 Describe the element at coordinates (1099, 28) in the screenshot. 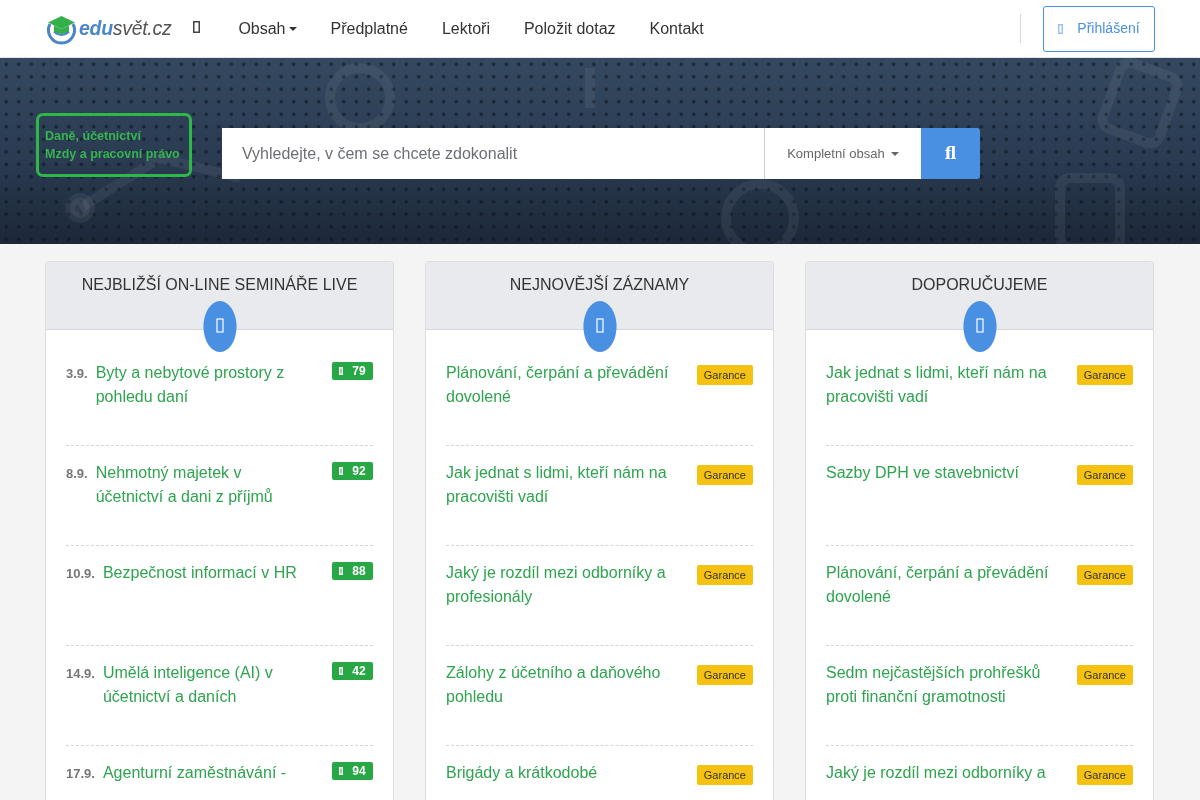

I see `login-button: Přihlášení` at that location.